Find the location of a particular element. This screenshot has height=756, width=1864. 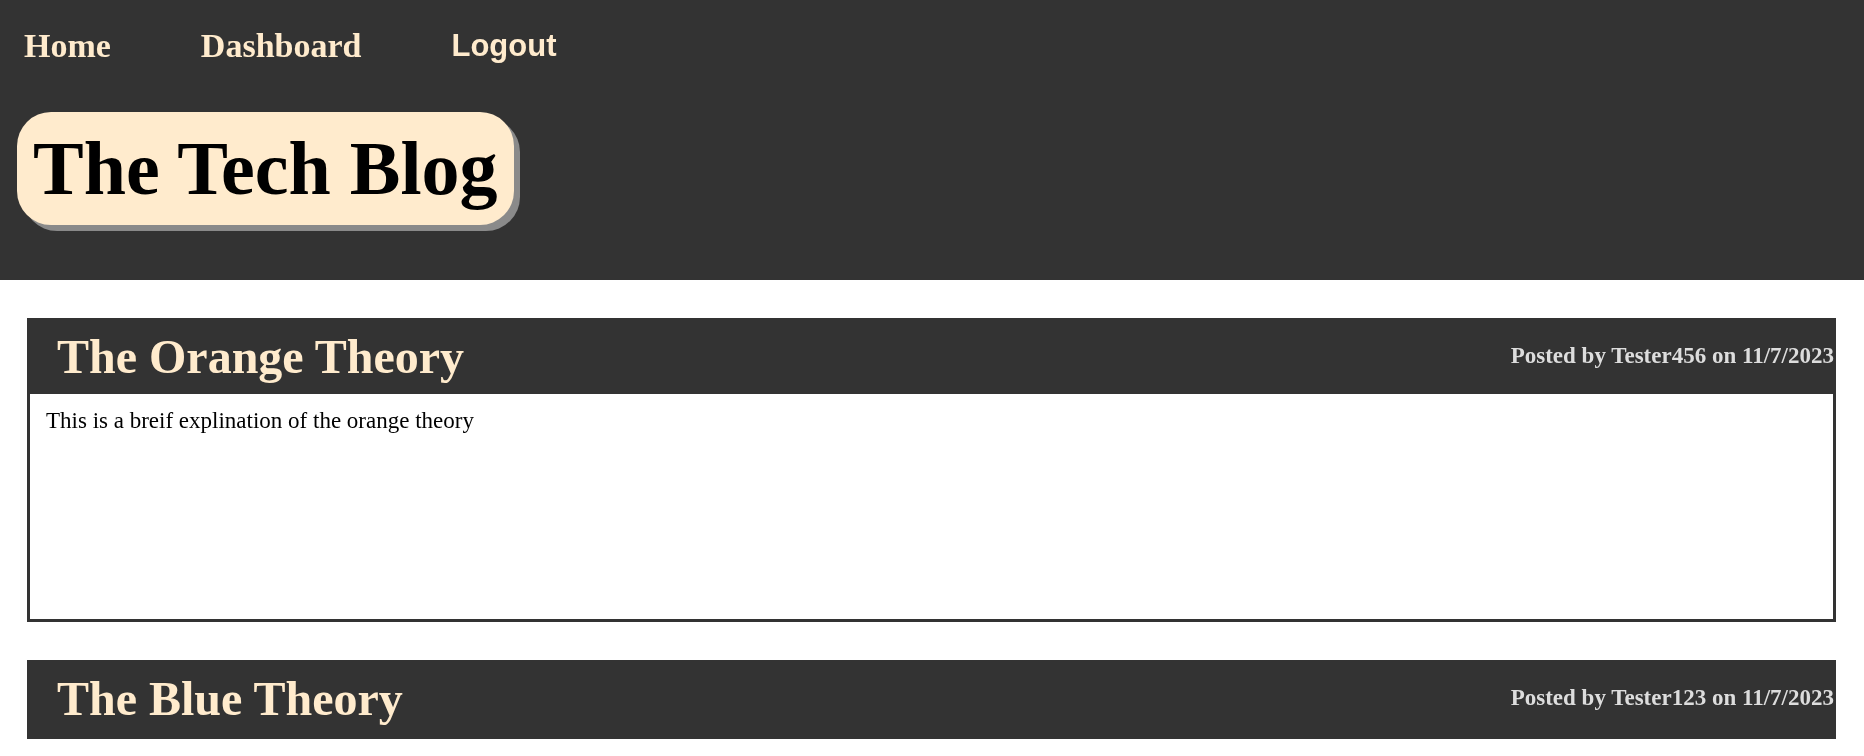

logout-button: Logout is located at coordinates (504, 46).